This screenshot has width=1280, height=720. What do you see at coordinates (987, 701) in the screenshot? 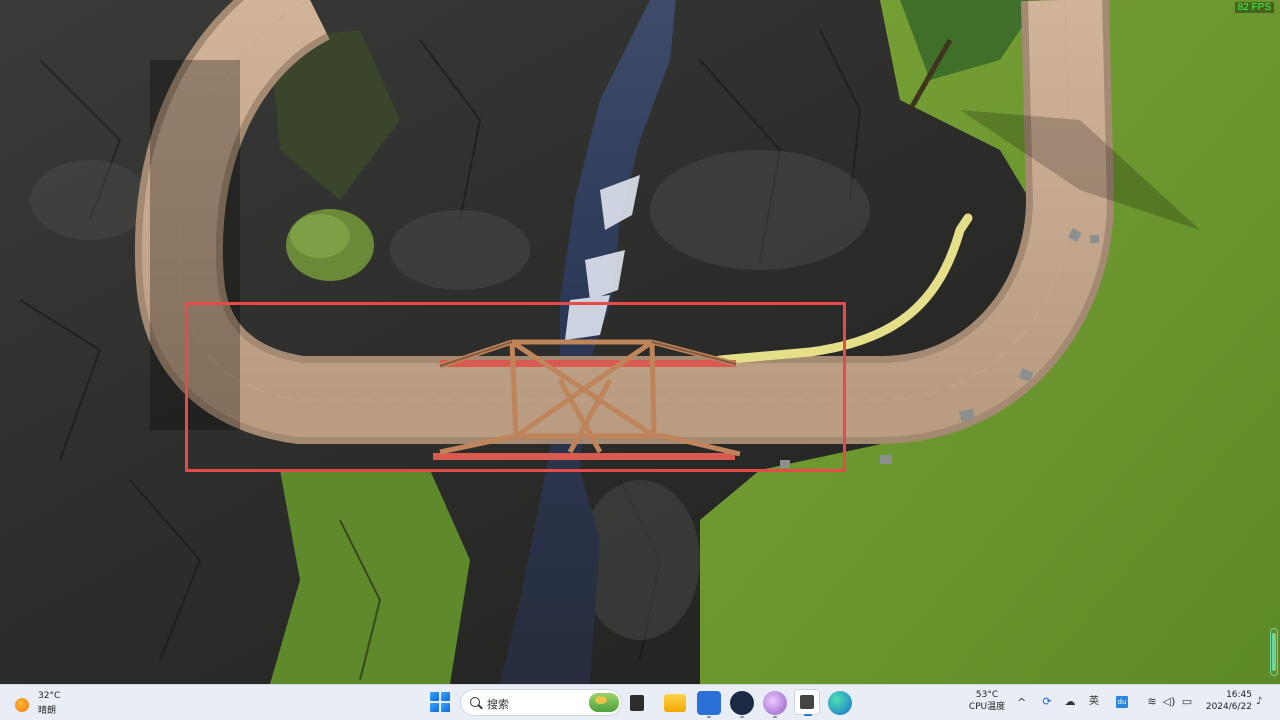
I see `cpu-temperature-widget: 53°C CPU温度` at bounding box center [987, 701].